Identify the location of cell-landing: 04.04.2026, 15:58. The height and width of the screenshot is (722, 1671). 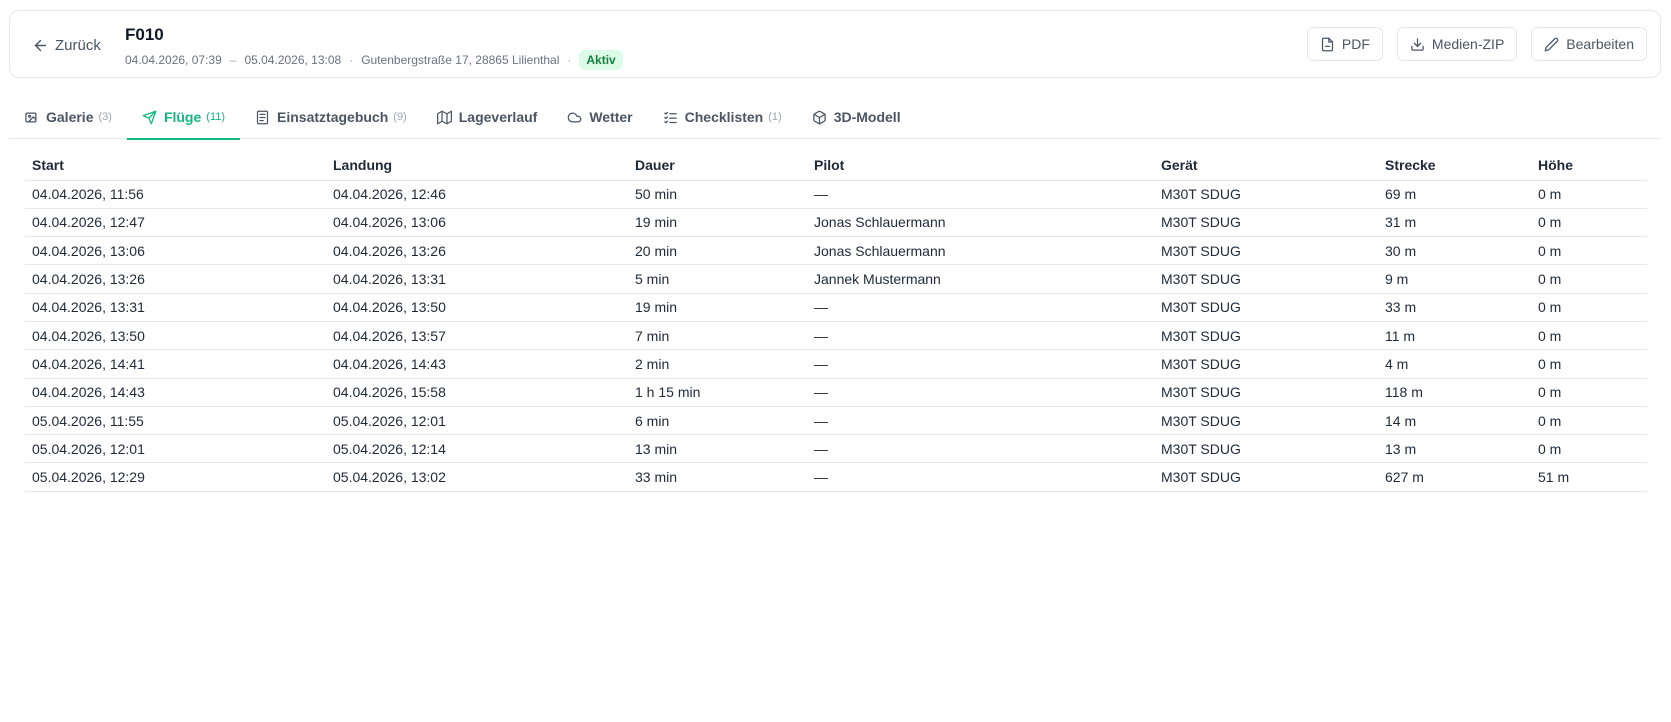
(477, 392).